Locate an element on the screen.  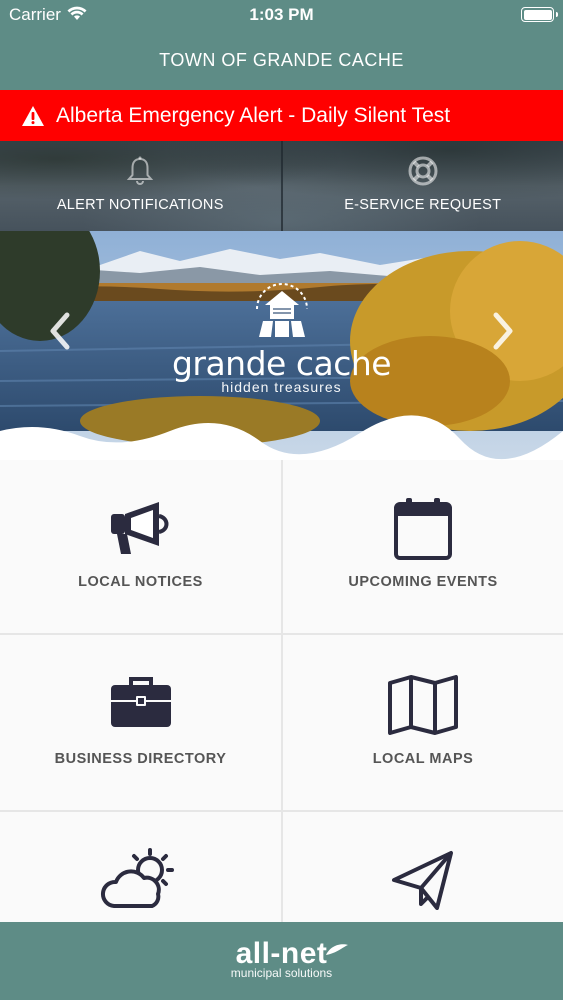
logo-wordmark: grande cache is located at coordinates (281, 363).